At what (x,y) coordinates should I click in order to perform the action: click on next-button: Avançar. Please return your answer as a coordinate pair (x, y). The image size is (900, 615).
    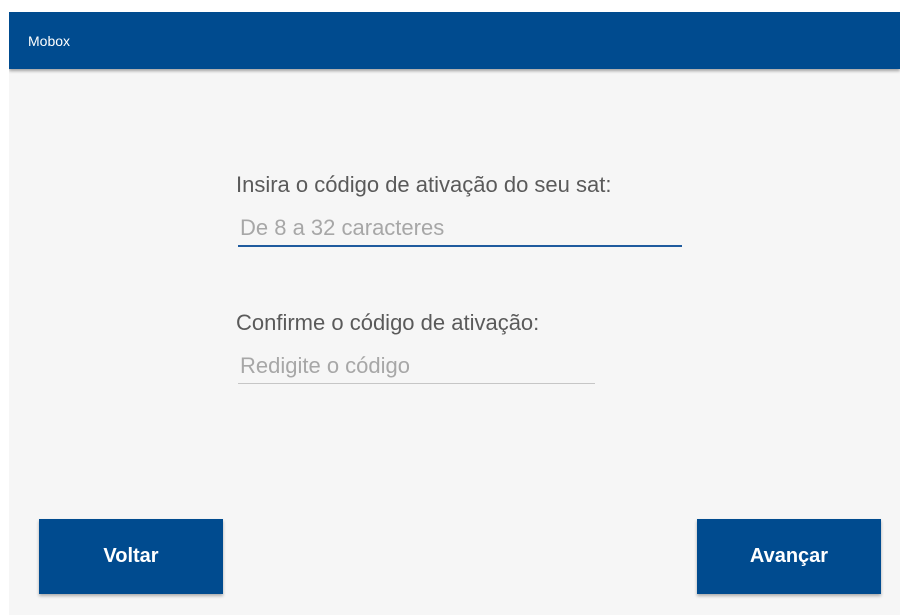
    Looking at the image, I should click on (789, 556).